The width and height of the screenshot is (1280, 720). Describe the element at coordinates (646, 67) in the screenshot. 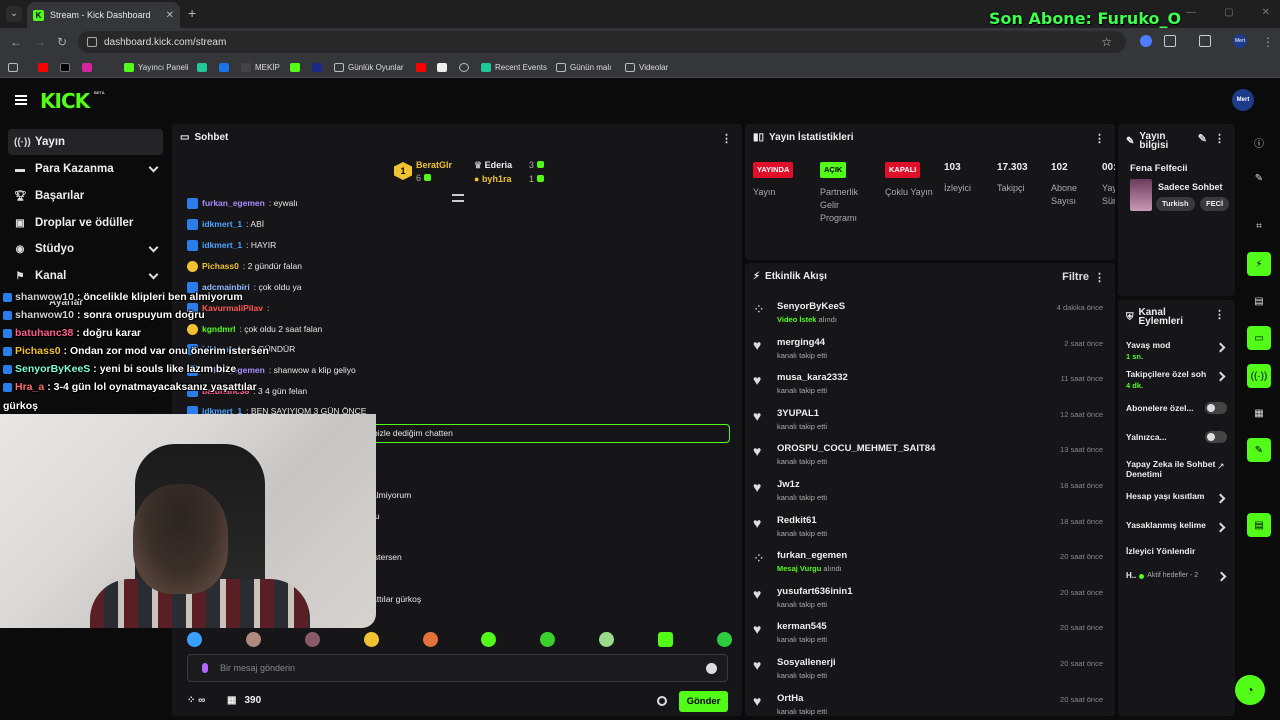

I see `bookmark-videolar: Videolar` at that location.